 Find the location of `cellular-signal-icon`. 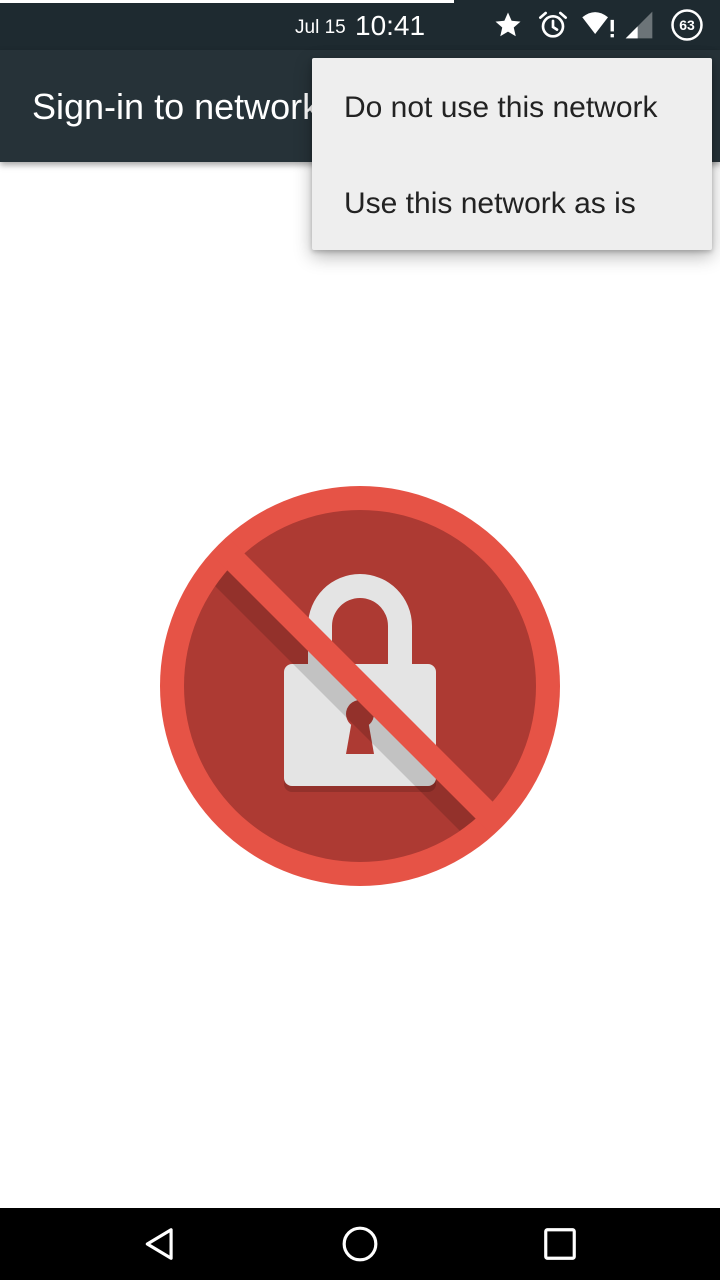

cellular-signal-icon is located at coordinates (639, 25).